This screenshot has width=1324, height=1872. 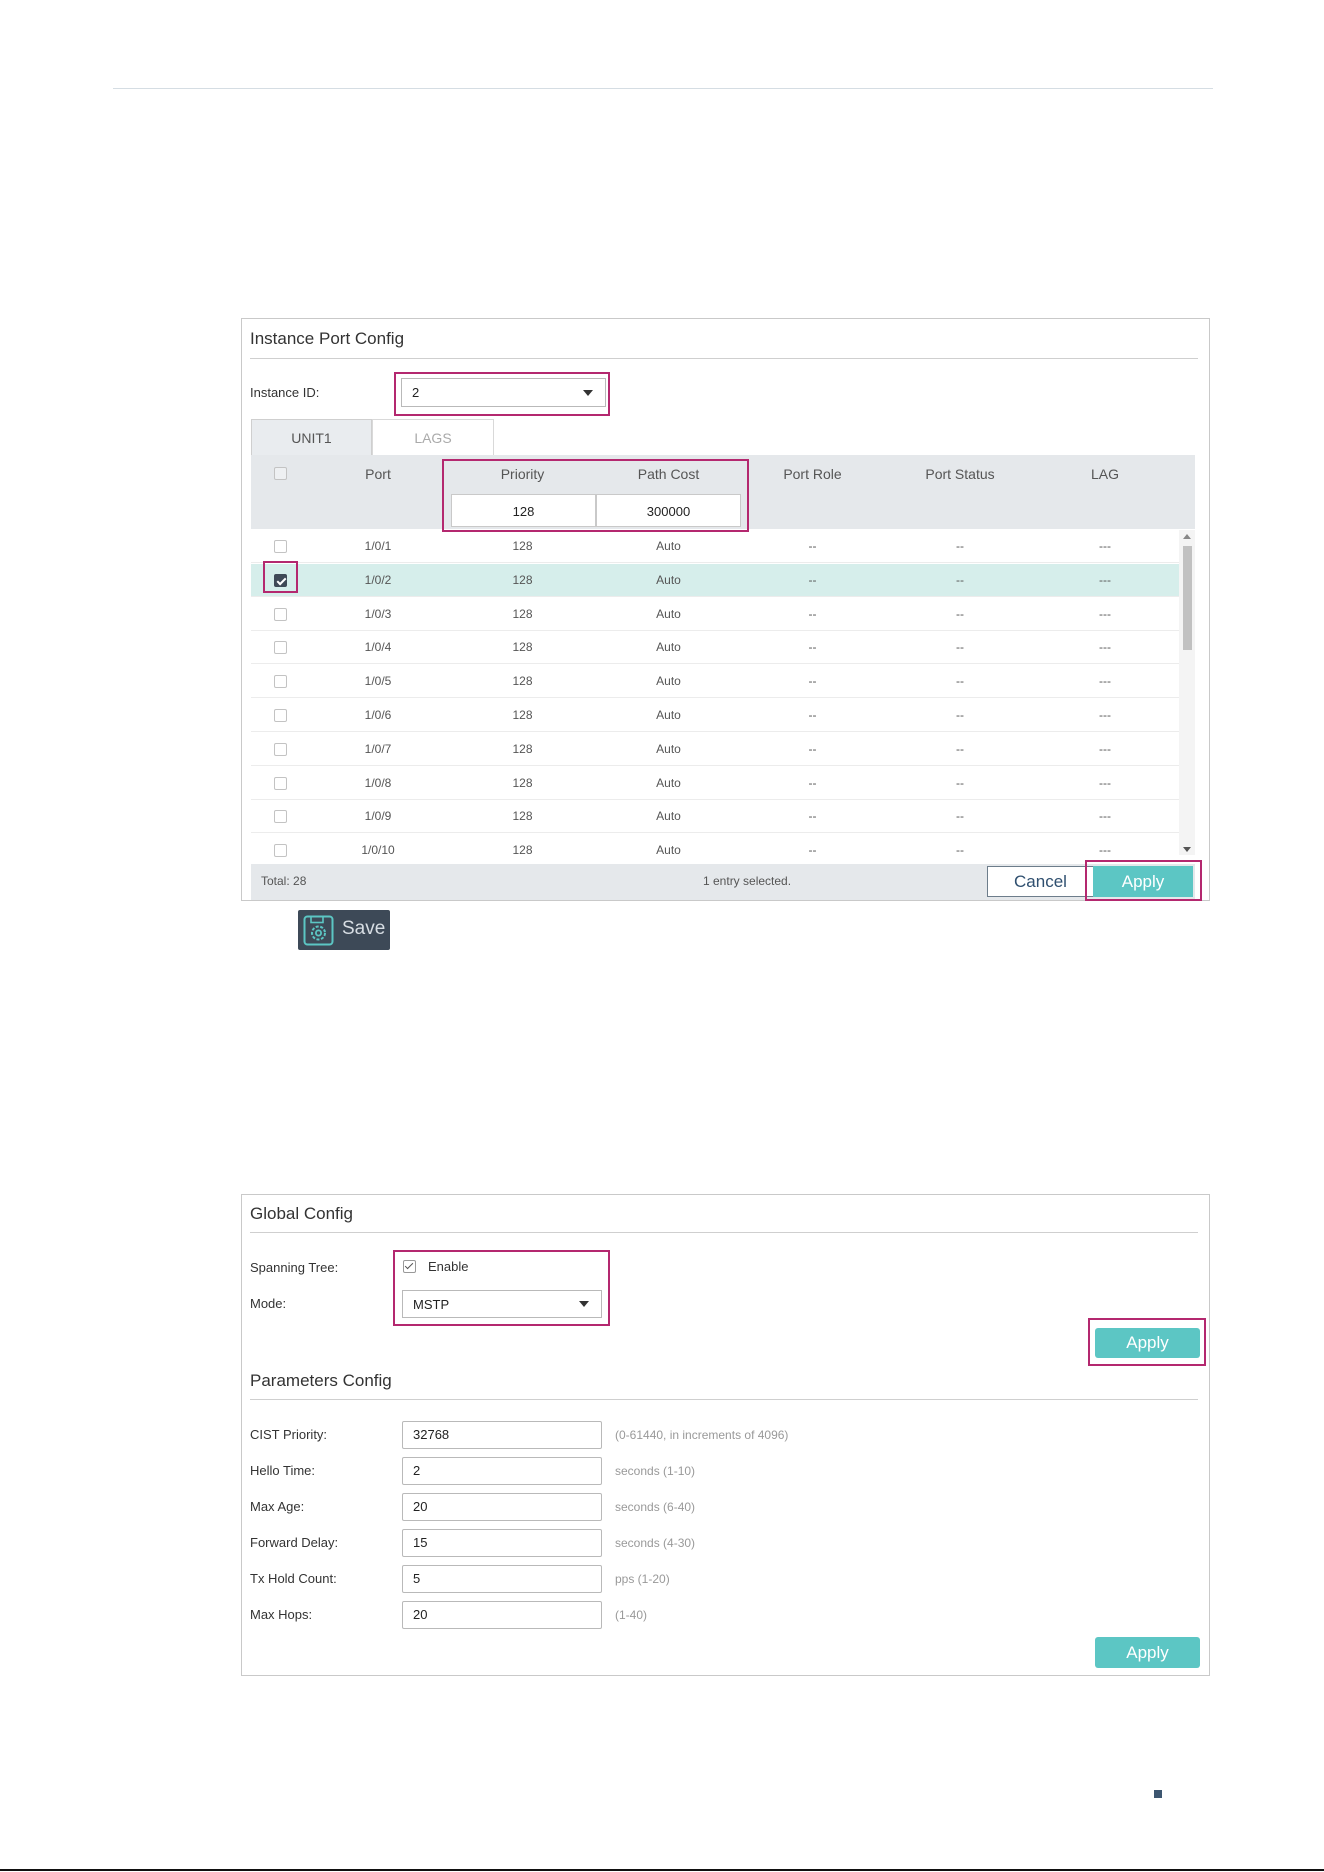 What do you see at coordinates (280, 577) in the screenshot?
I see `row-checkbox-highlight` at bounding box center [280, 577].